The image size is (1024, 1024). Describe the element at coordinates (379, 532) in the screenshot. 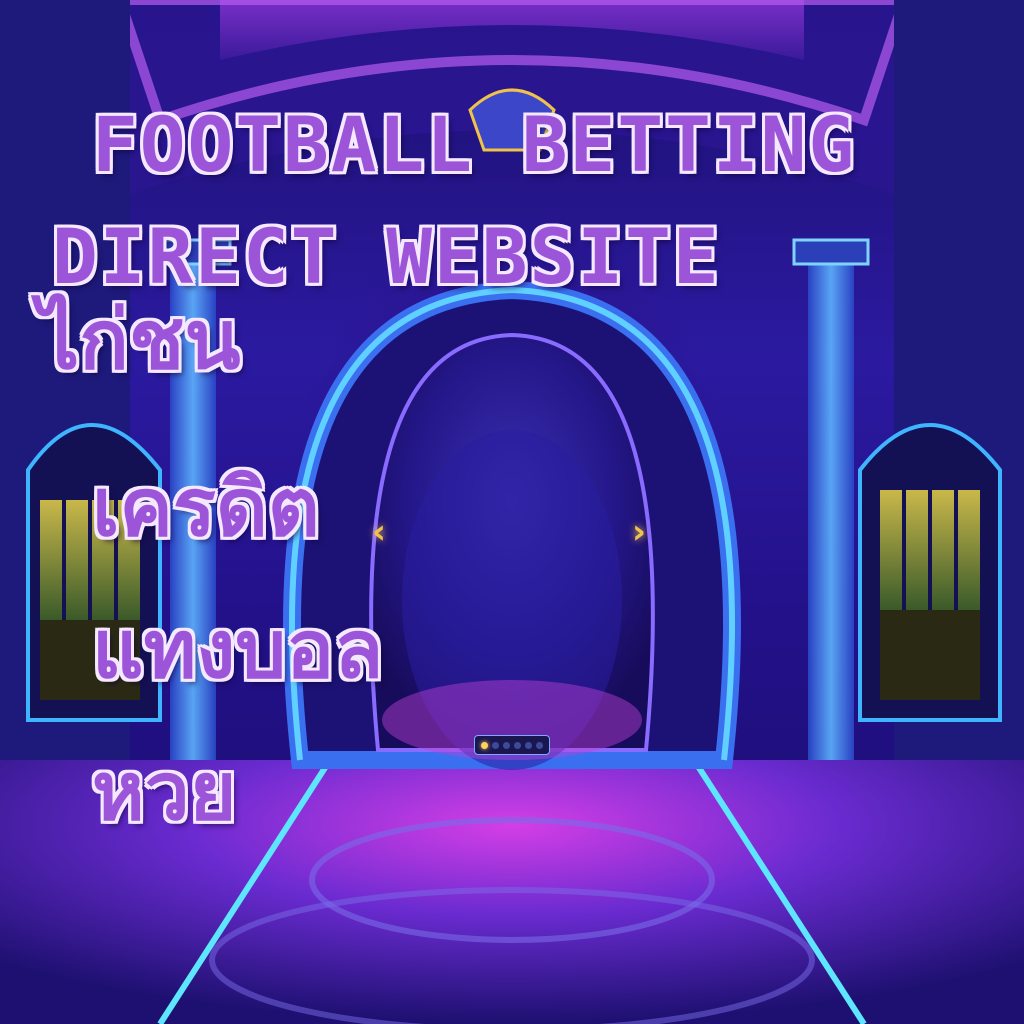

I see `chevron-left-icon: ‹` at that location.